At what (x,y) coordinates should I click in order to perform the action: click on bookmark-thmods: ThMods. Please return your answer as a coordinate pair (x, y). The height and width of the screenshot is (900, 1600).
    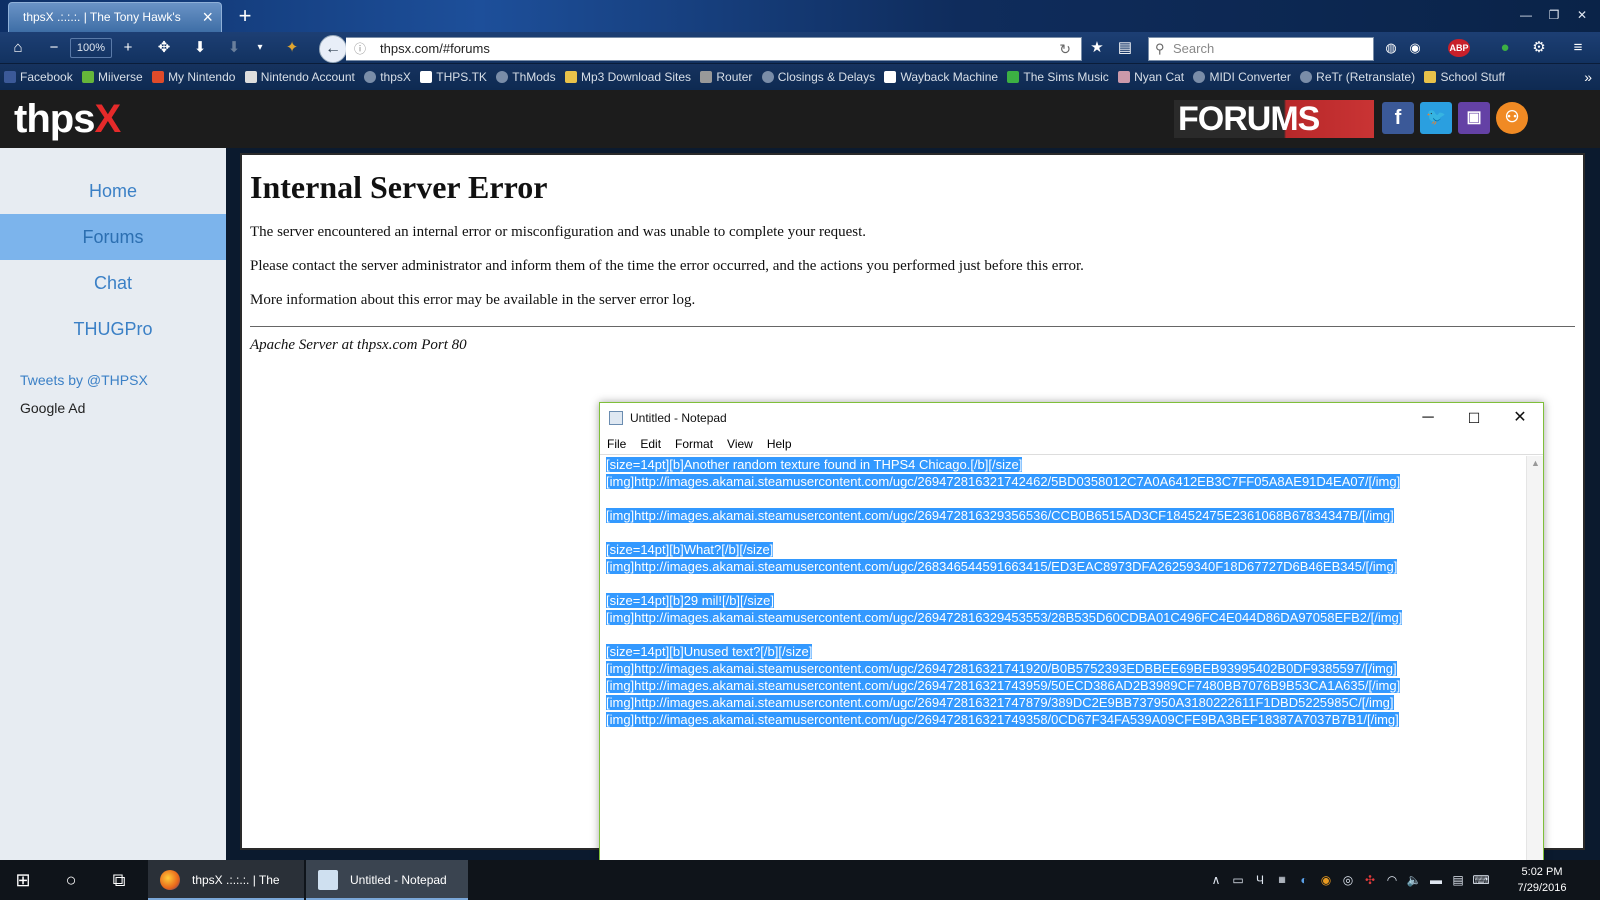
    Looking at the image, I should click on (526, 77).